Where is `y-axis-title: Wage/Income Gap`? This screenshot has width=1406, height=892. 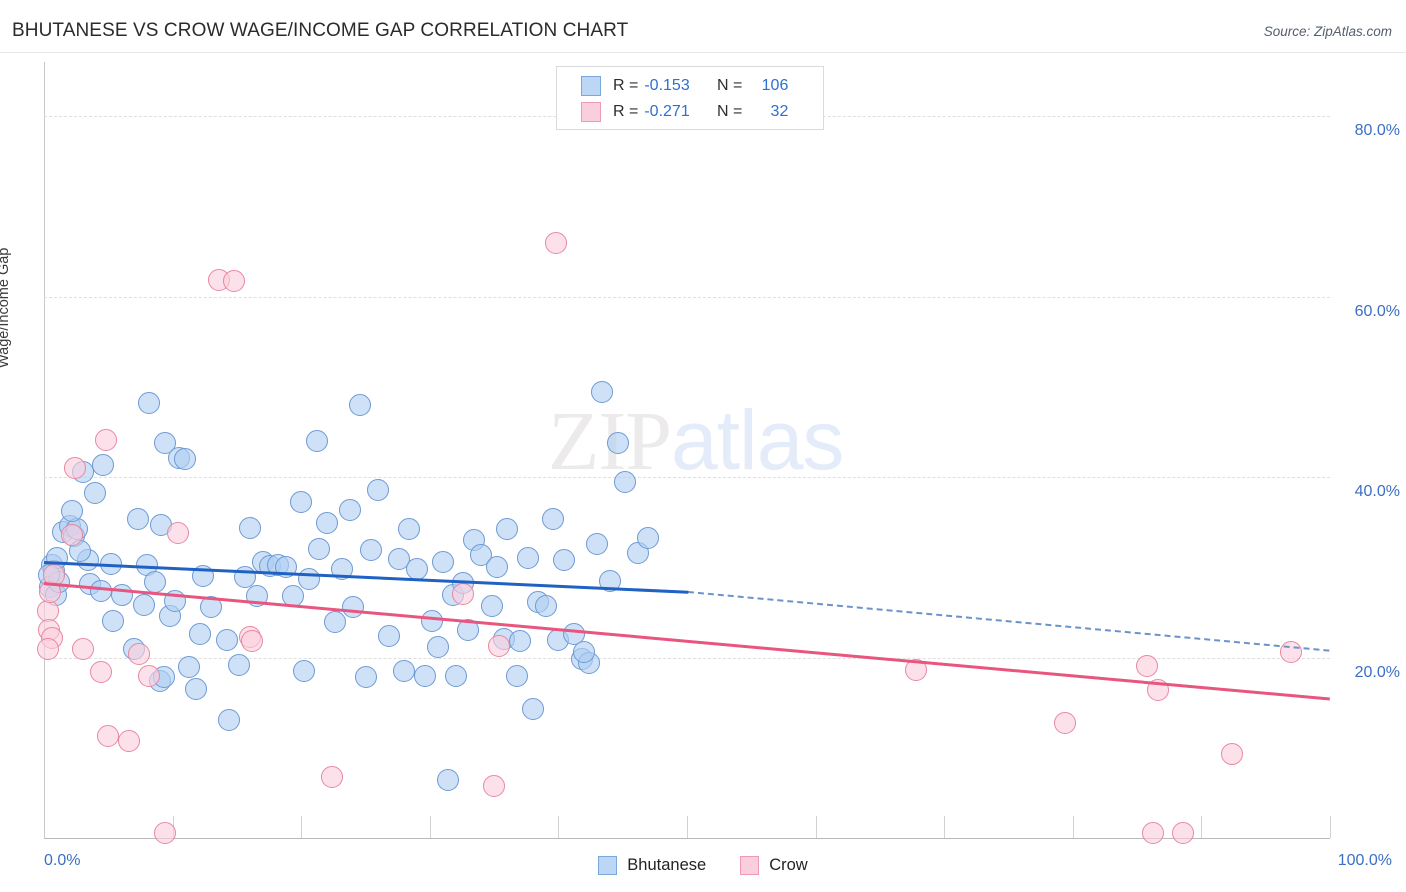 y-axis-title: Wage/Income Gap is located at coordinates (6, 307).